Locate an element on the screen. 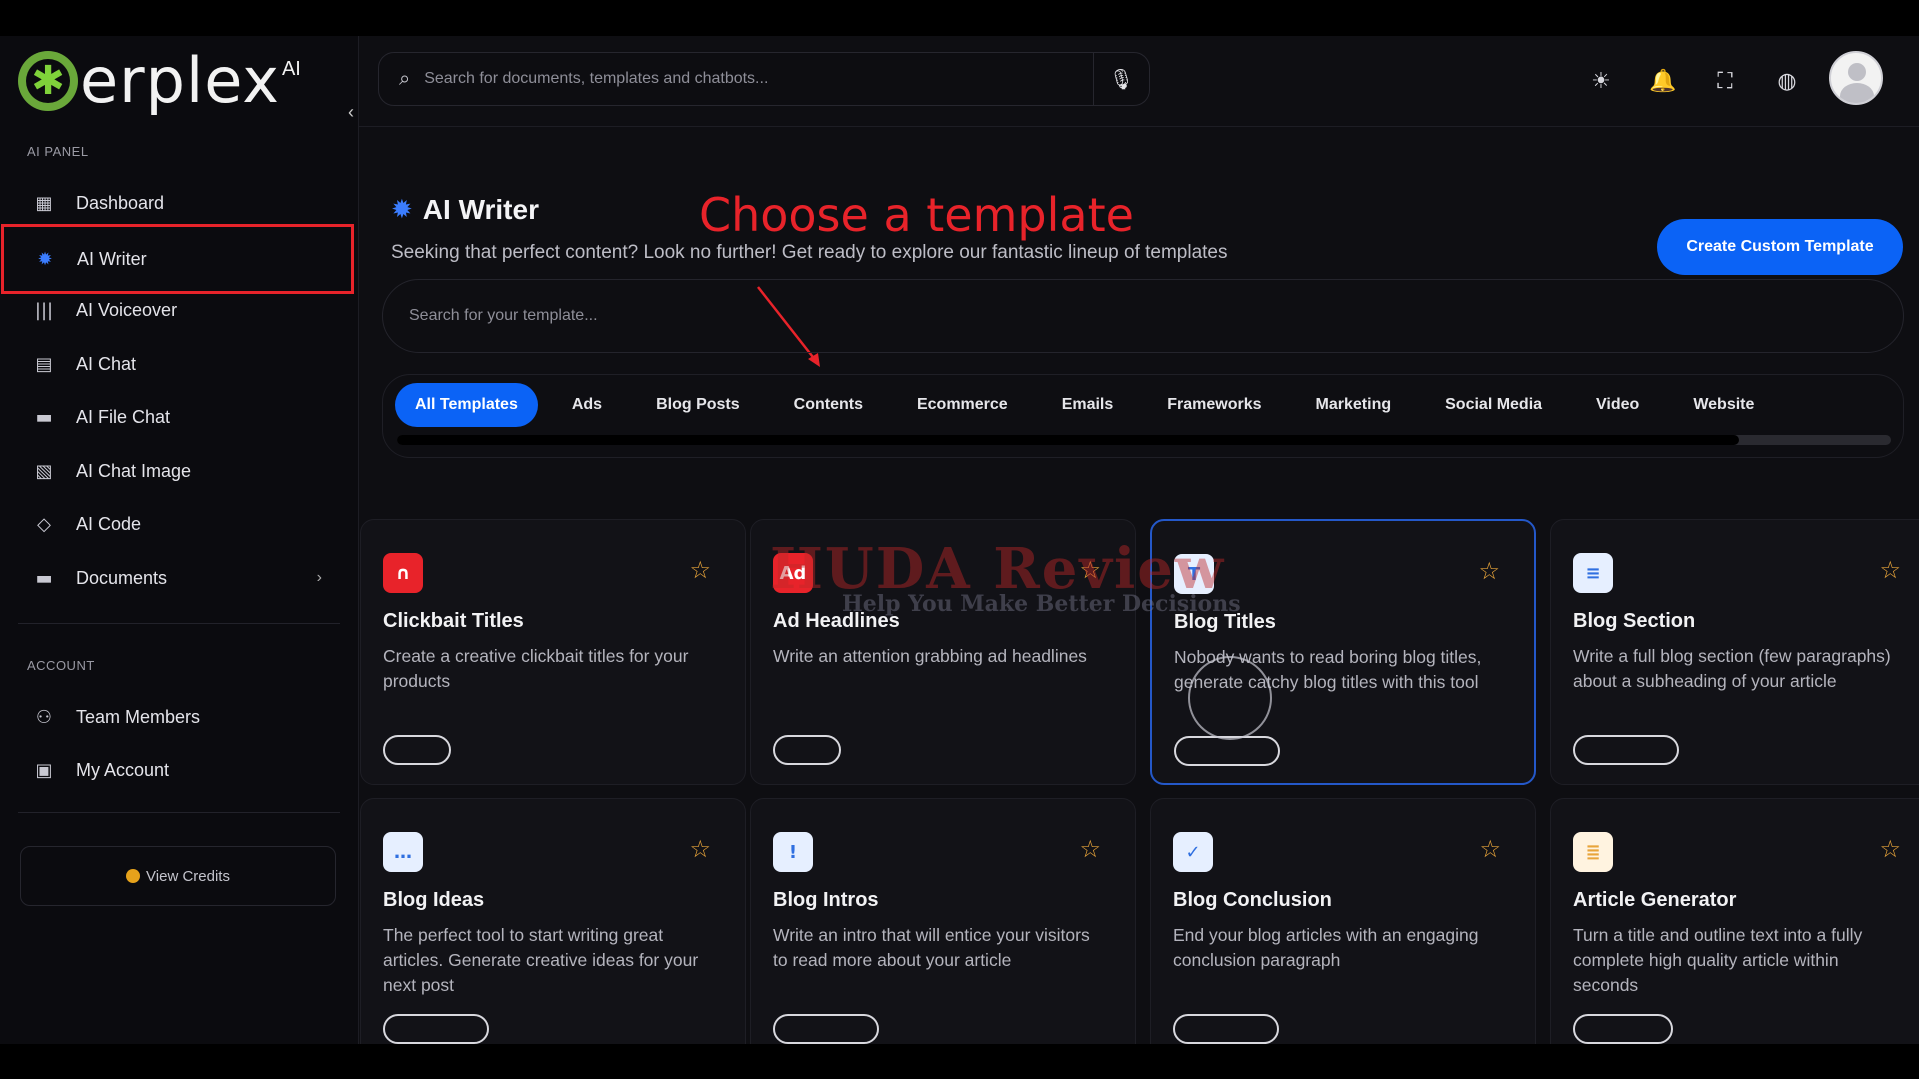  view-credits-label: View Credits is located at coordinates (188, 876).